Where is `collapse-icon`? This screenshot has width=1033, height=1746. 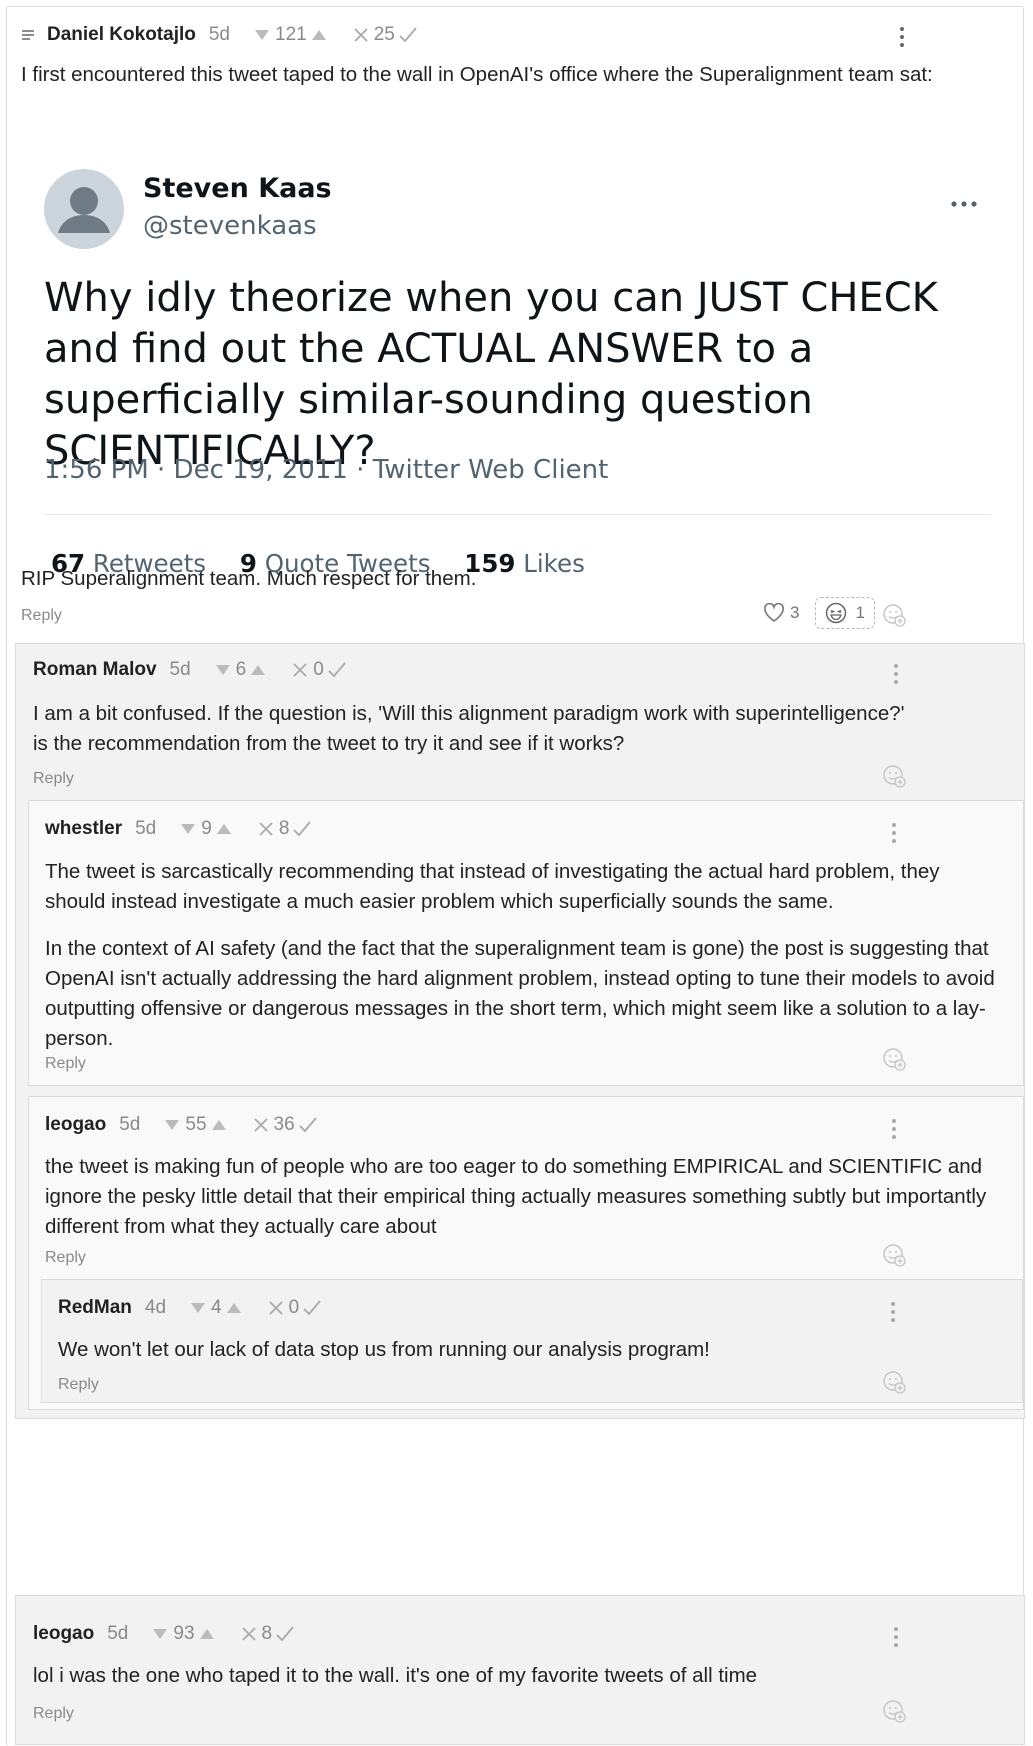
collapse-icon is located at coordinates (28, 35).